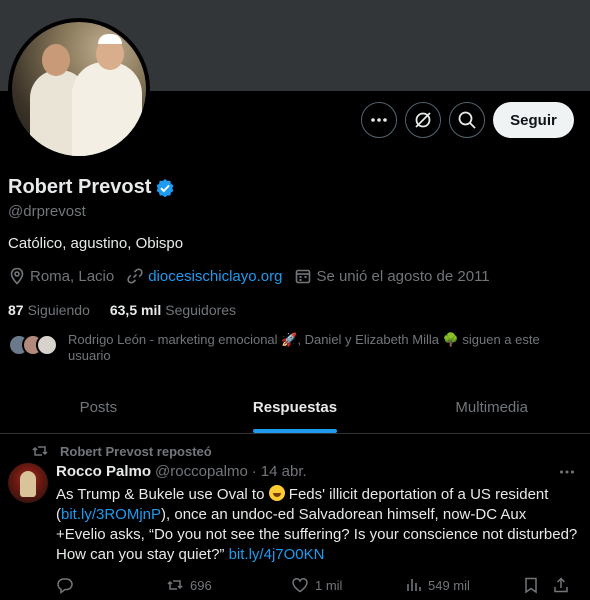 The image size is (590, 600). I want to click on views-button: 549 mil, so click(463, 585).